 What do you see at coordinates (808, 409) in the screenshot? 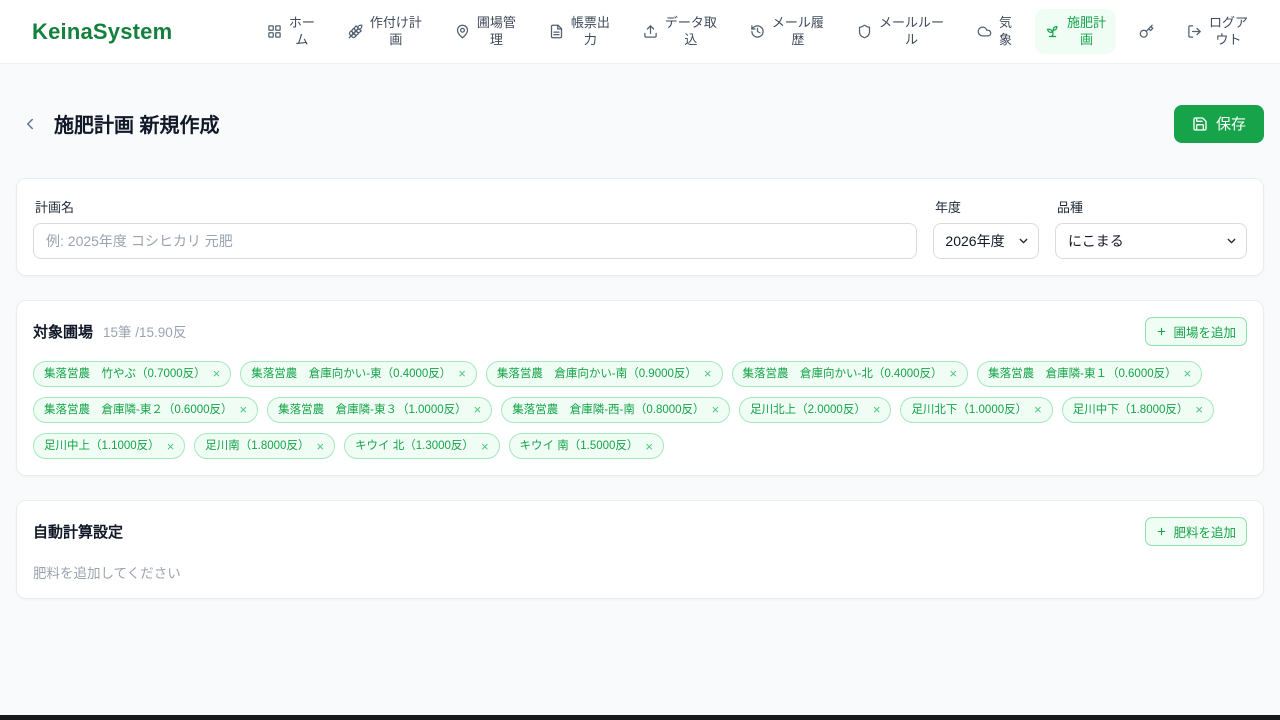
I see `field-tag-label: 足川北上（2.0000反）` at bounding box center [808, 409].